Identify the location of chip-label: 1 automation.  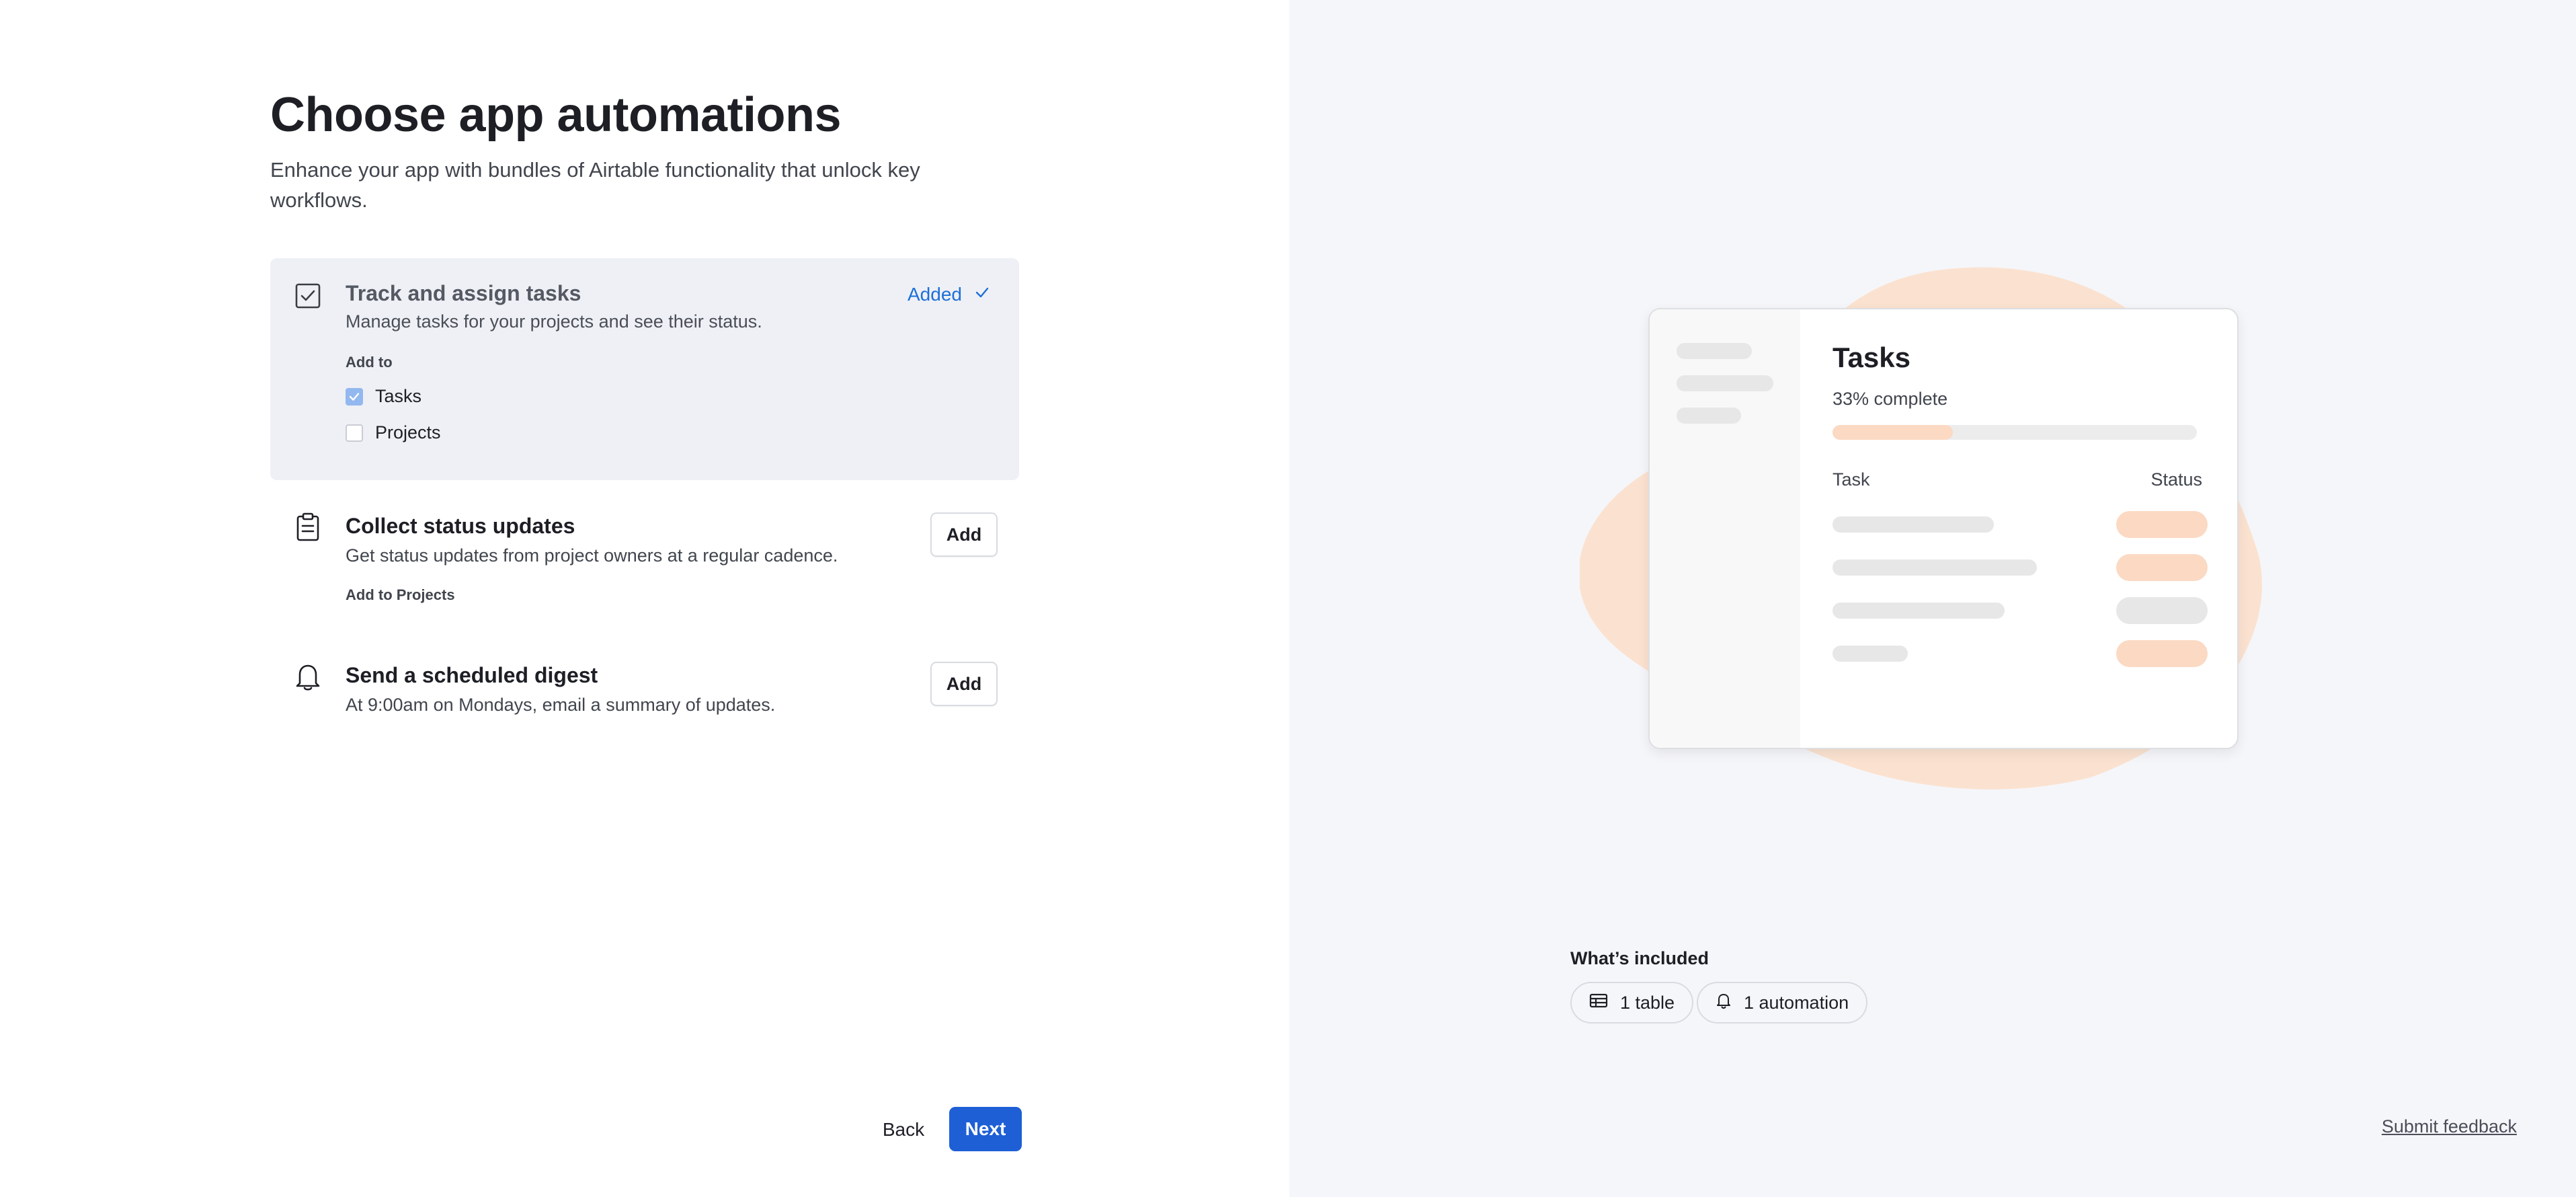
(1796, 1002).